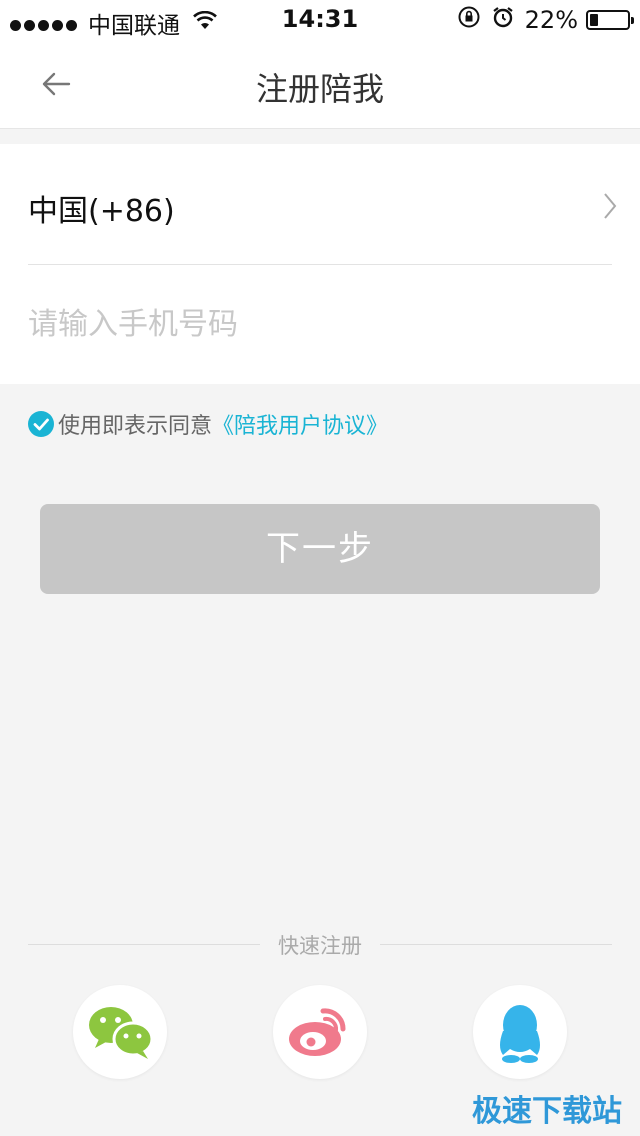  I want to click on chevron-right-icon, so click(610, 208).